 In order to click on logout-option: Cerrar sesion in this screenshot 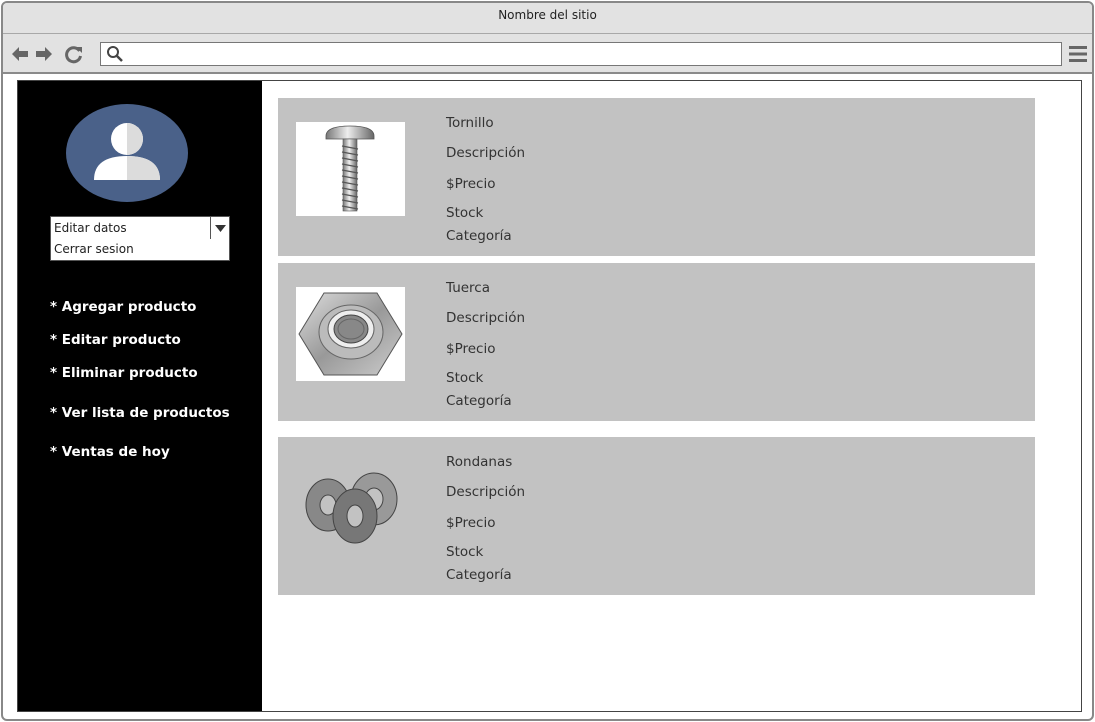, I will do `click(140, 250)`.